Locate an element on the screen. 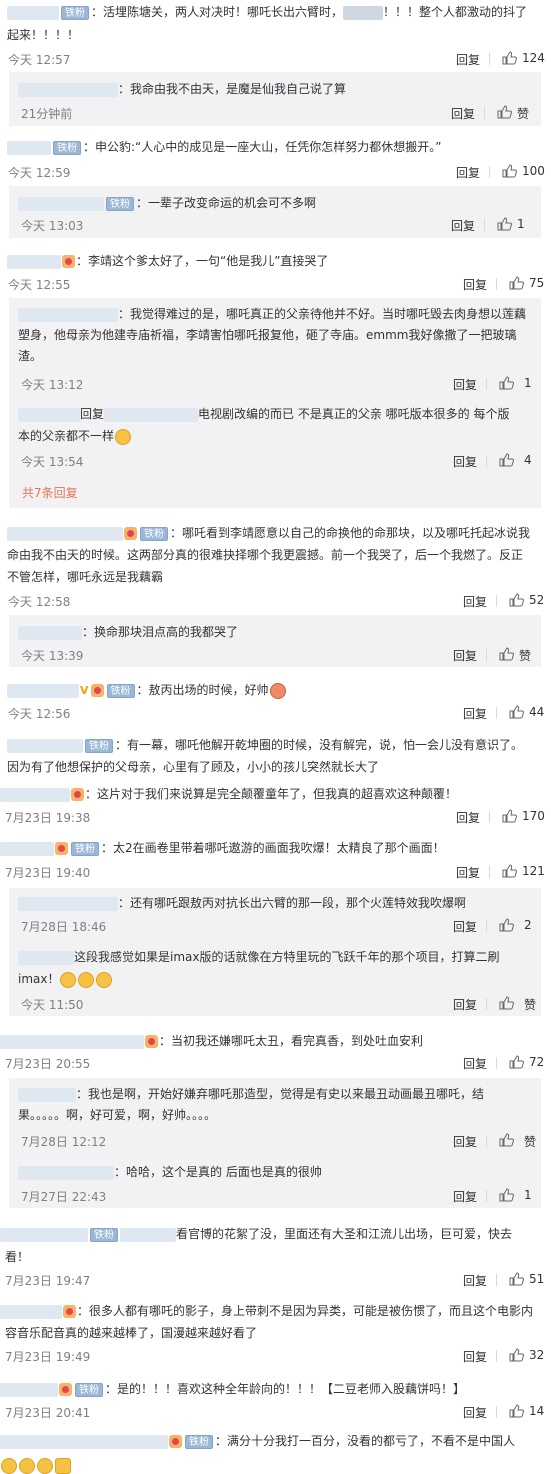 The width and height of the screenshot is (551, 1474). comment-time: 7月23日 20:41 is located at coordinates (48, 1413).